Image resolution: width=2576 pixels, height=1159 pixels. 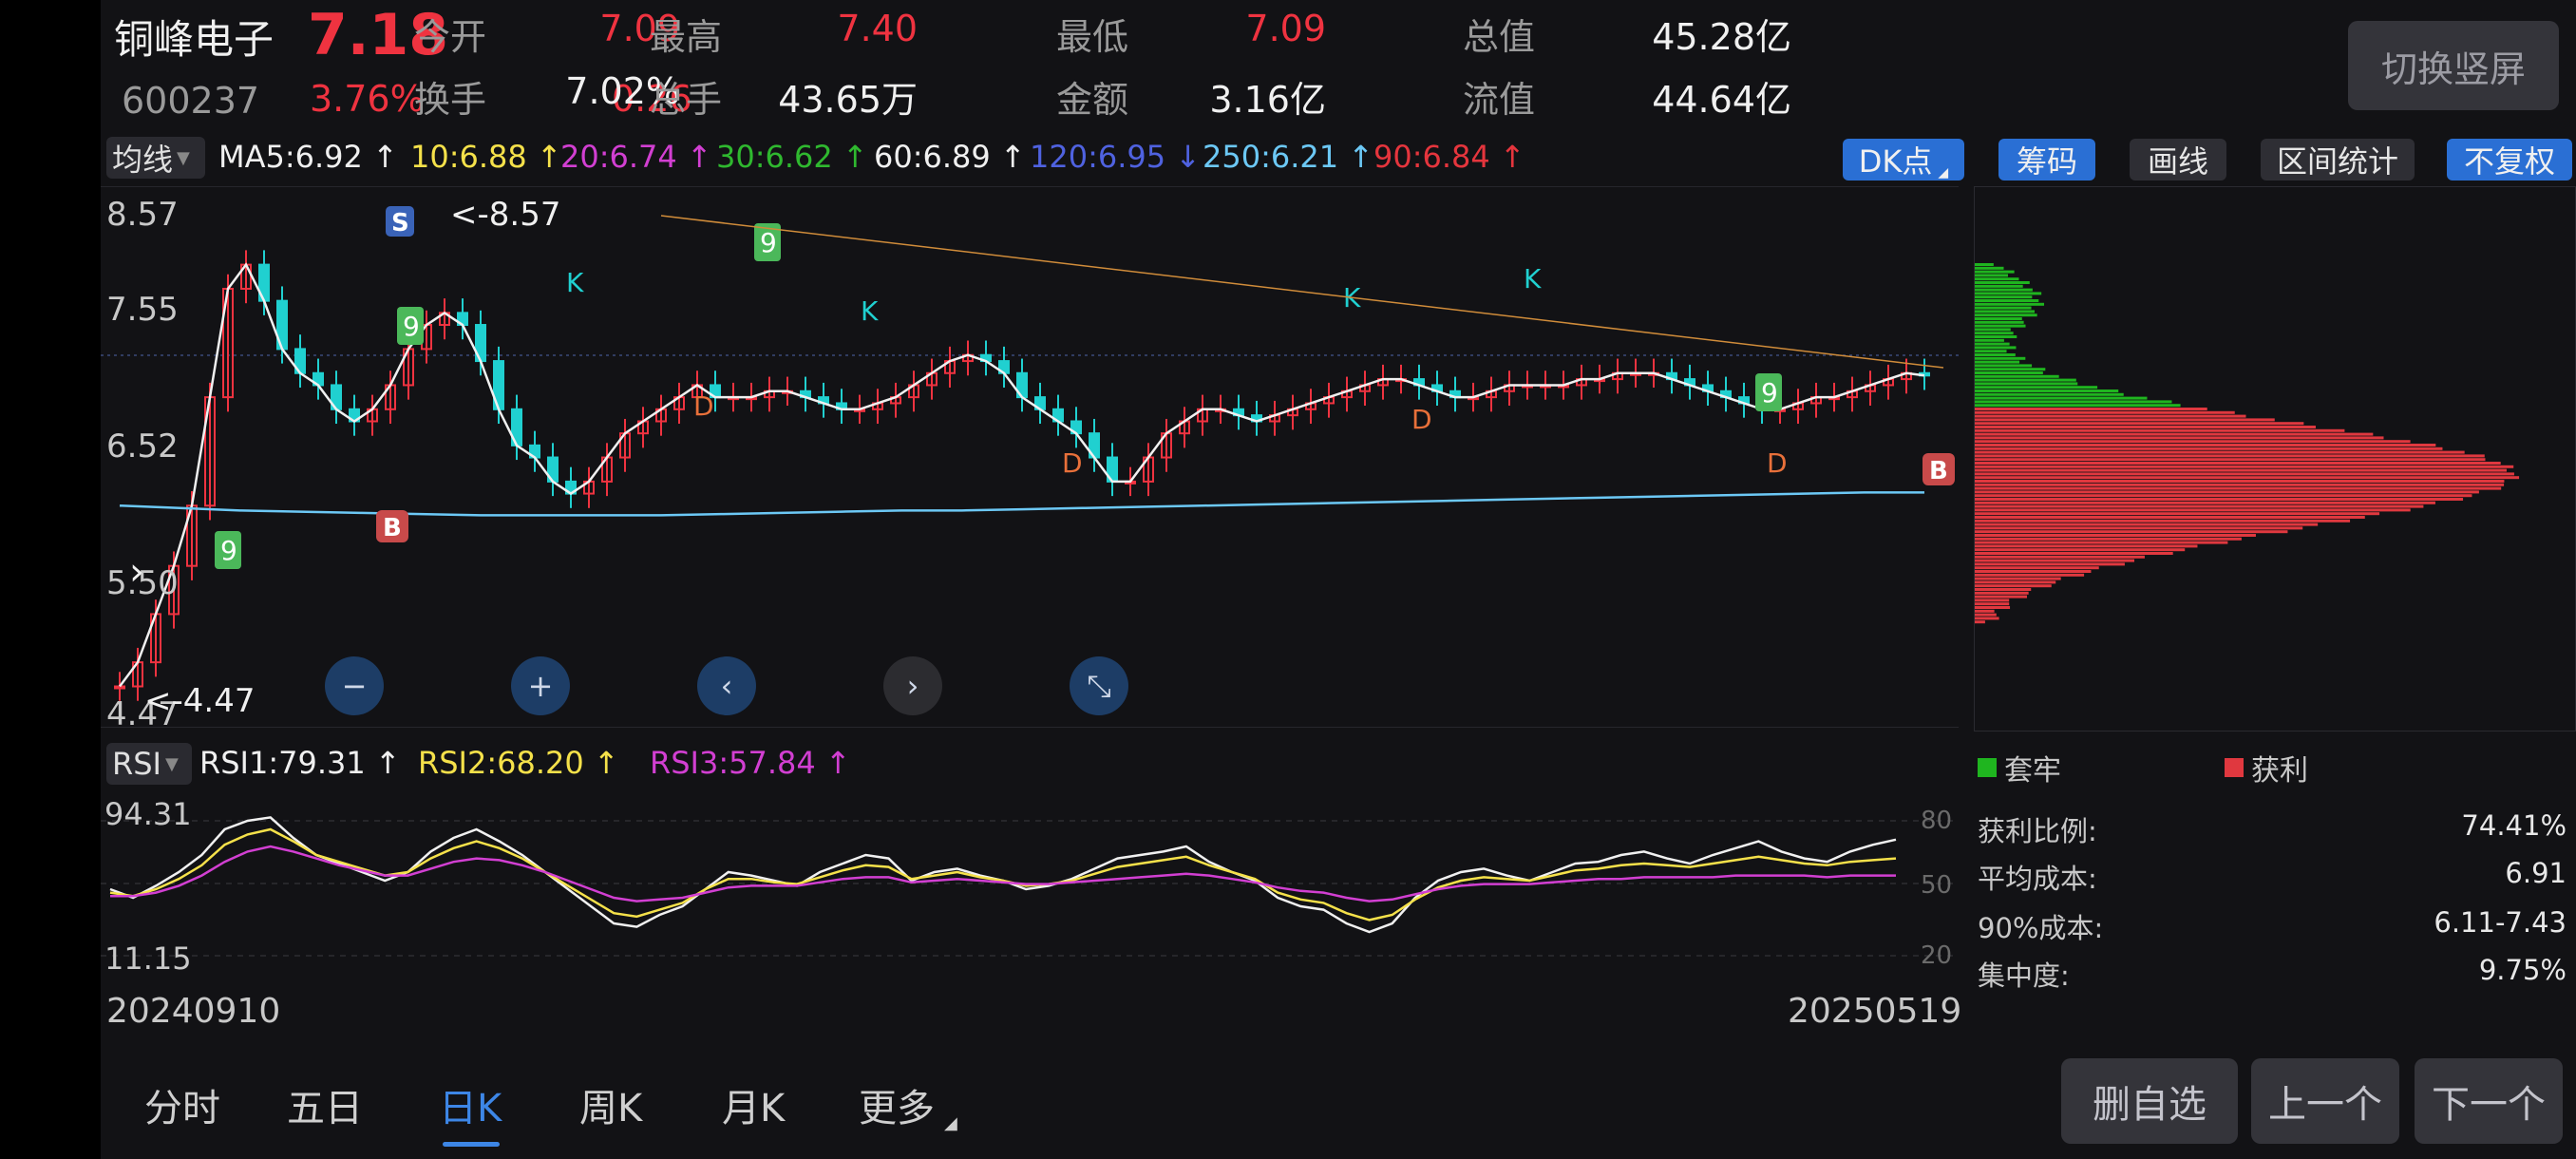 What do you see at coordinates (1943, 172) in the screenshot?
I see `corner-triangle-icon: ◢` at bounding box center [1943, 172].